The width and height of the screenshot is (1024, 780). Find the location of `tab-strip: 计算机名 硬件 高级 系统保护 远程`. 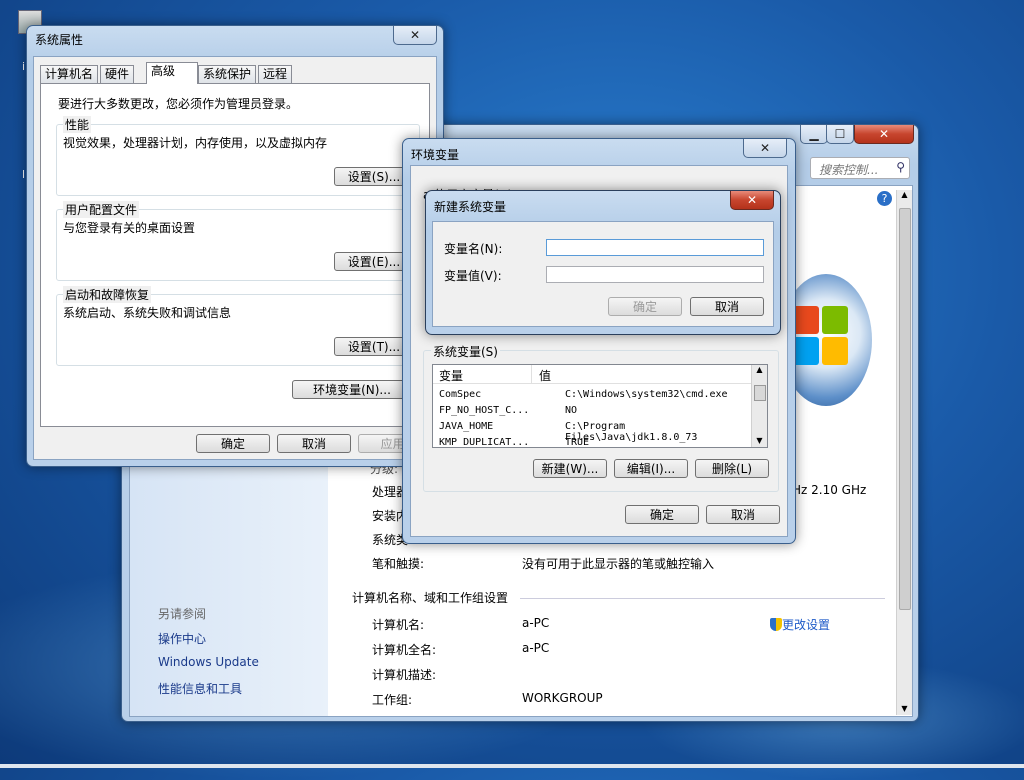

tab-strip: 计算机名 硬件 高级 系统保护 远程 is located at coordinates (235, 73).